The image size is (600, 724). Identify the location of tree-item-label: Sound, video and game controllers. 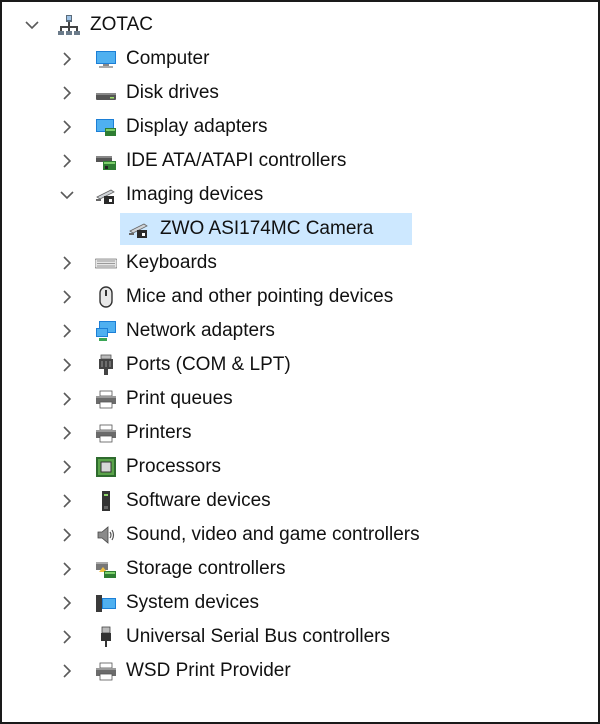
(273, 534).